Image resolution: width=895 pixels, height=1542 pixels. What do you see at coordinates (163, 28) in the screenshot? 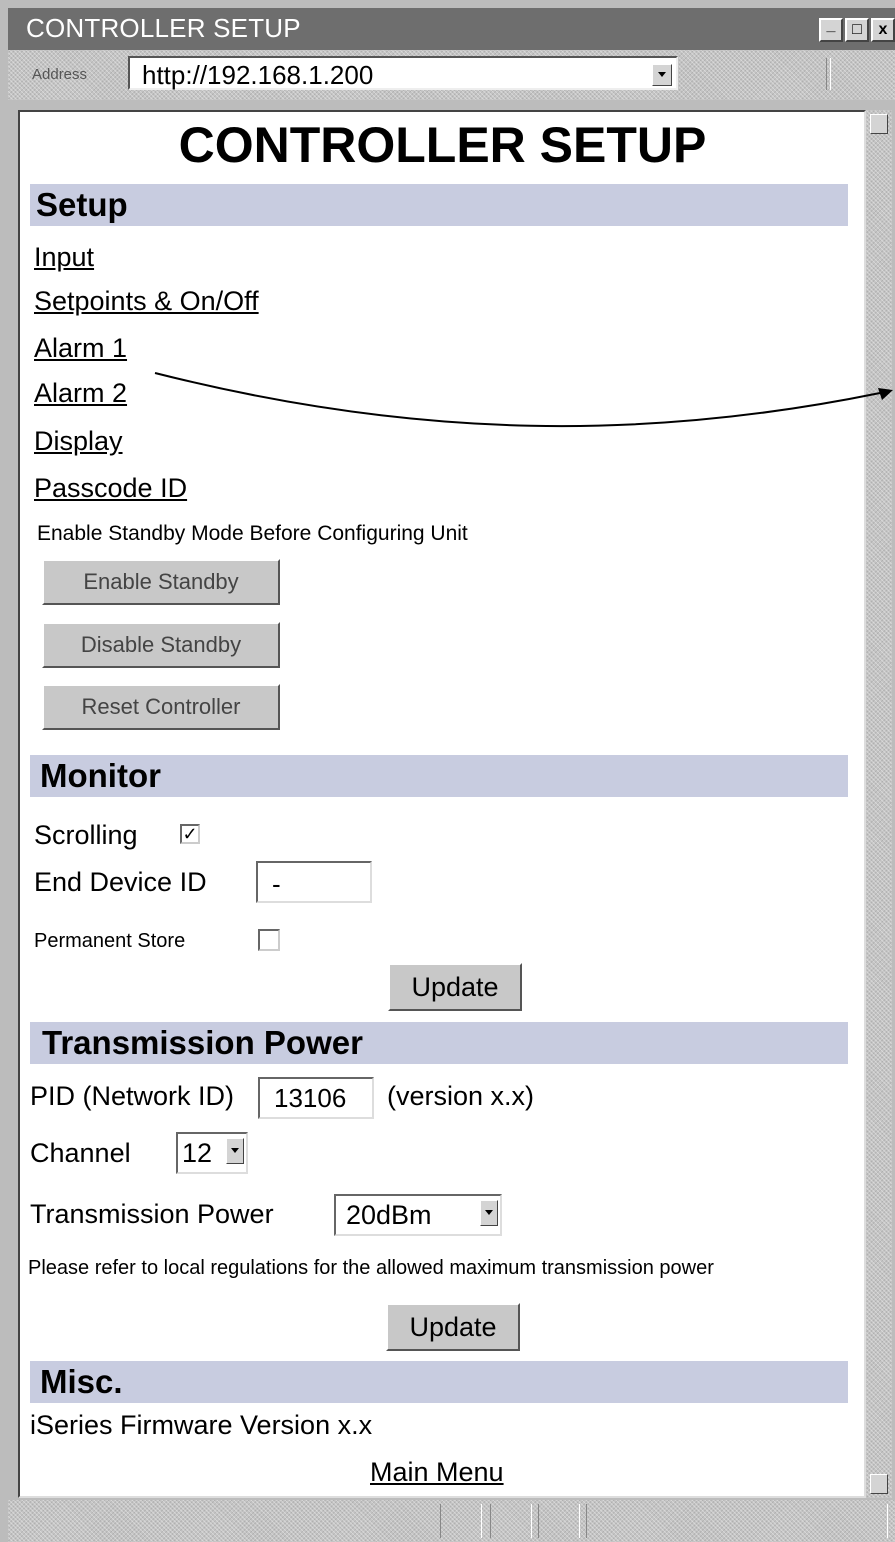
I see `window-title: CONTROLLER SETUP` at bounding box center [163, 28].